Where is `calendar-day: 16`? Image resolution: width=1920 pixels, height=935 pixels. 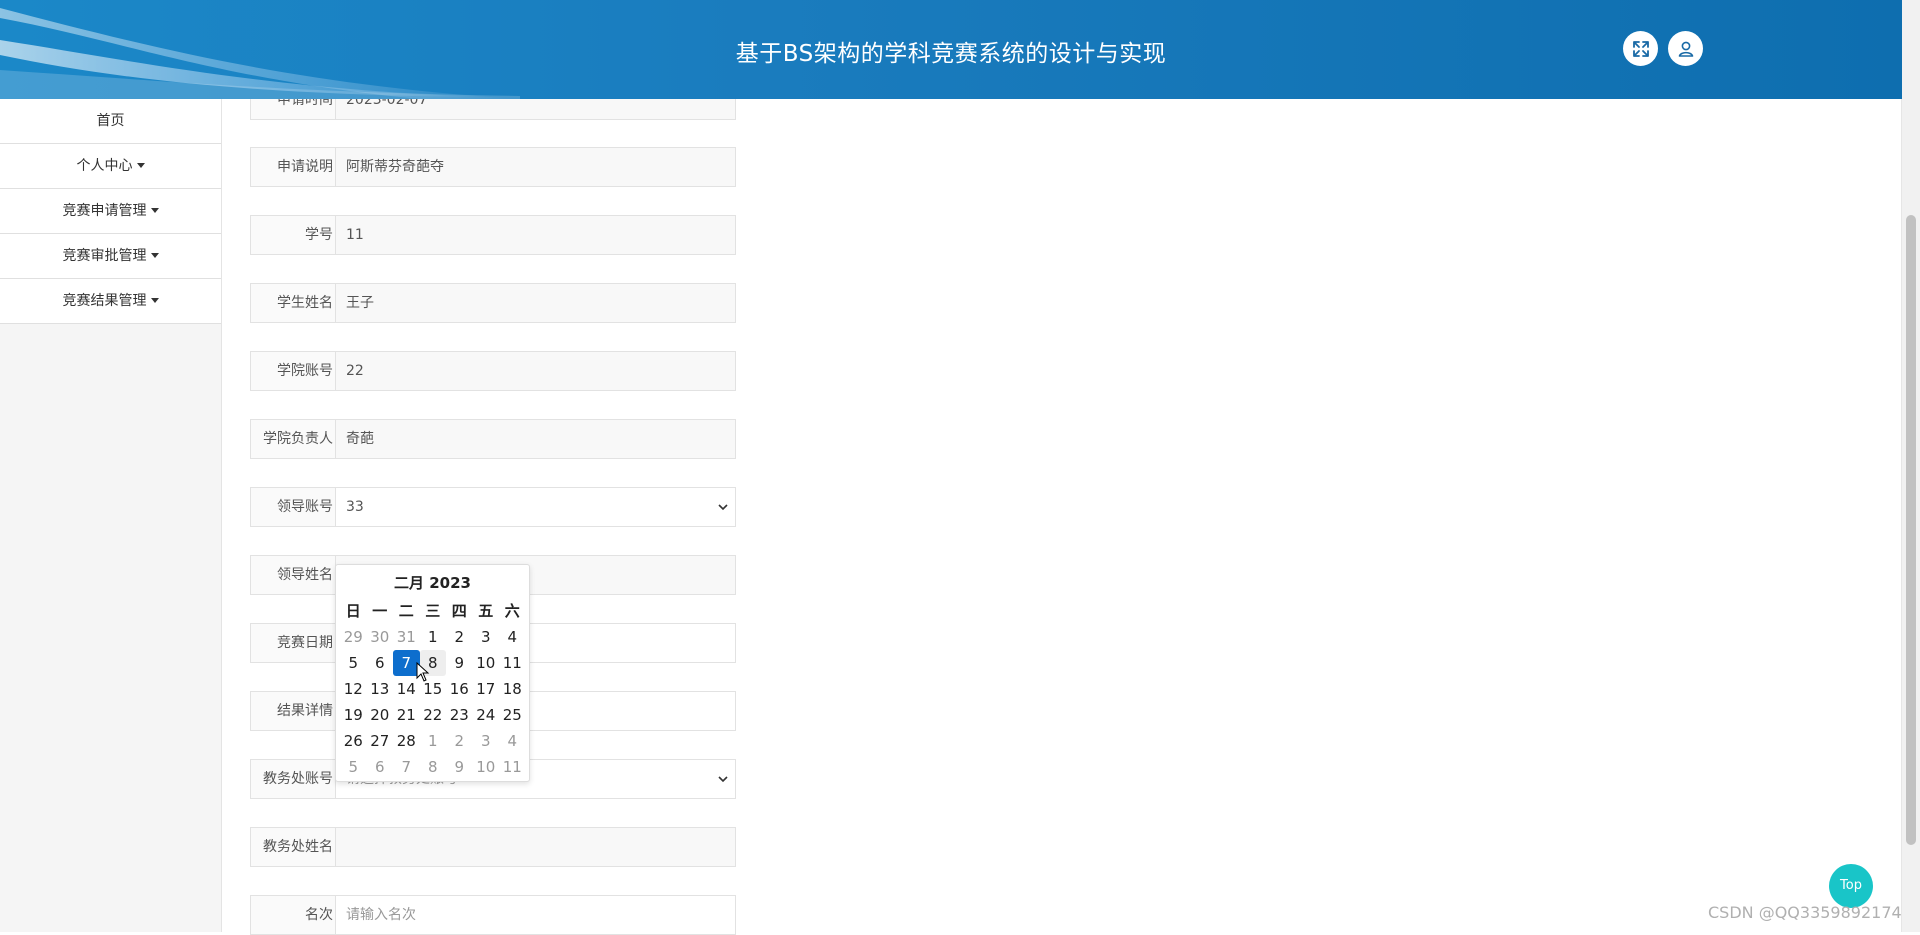
calendar-day: 16 is located at coordinates (459, 689).